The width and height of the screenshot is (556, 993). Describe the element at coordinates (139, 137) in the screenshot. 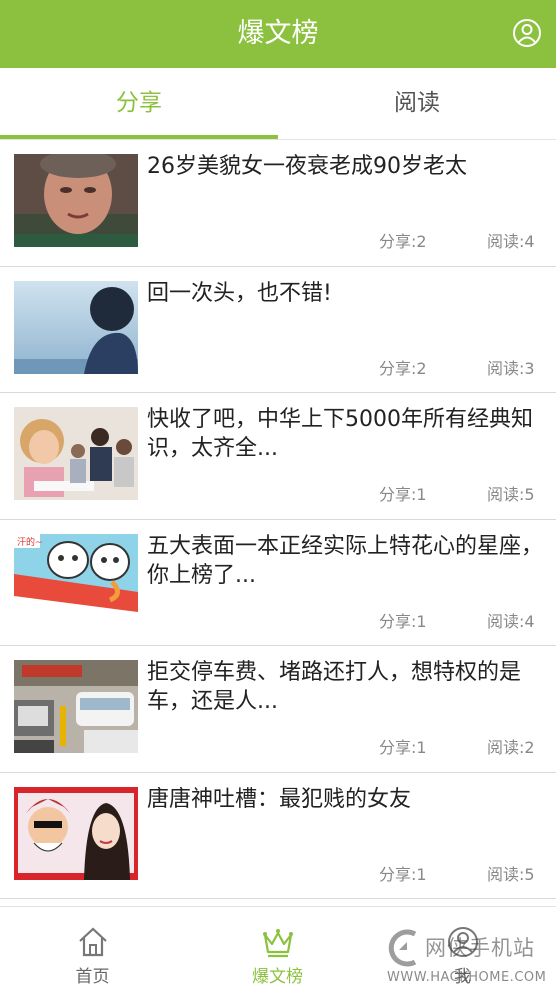

I see `active-tab-indicator` at that location.